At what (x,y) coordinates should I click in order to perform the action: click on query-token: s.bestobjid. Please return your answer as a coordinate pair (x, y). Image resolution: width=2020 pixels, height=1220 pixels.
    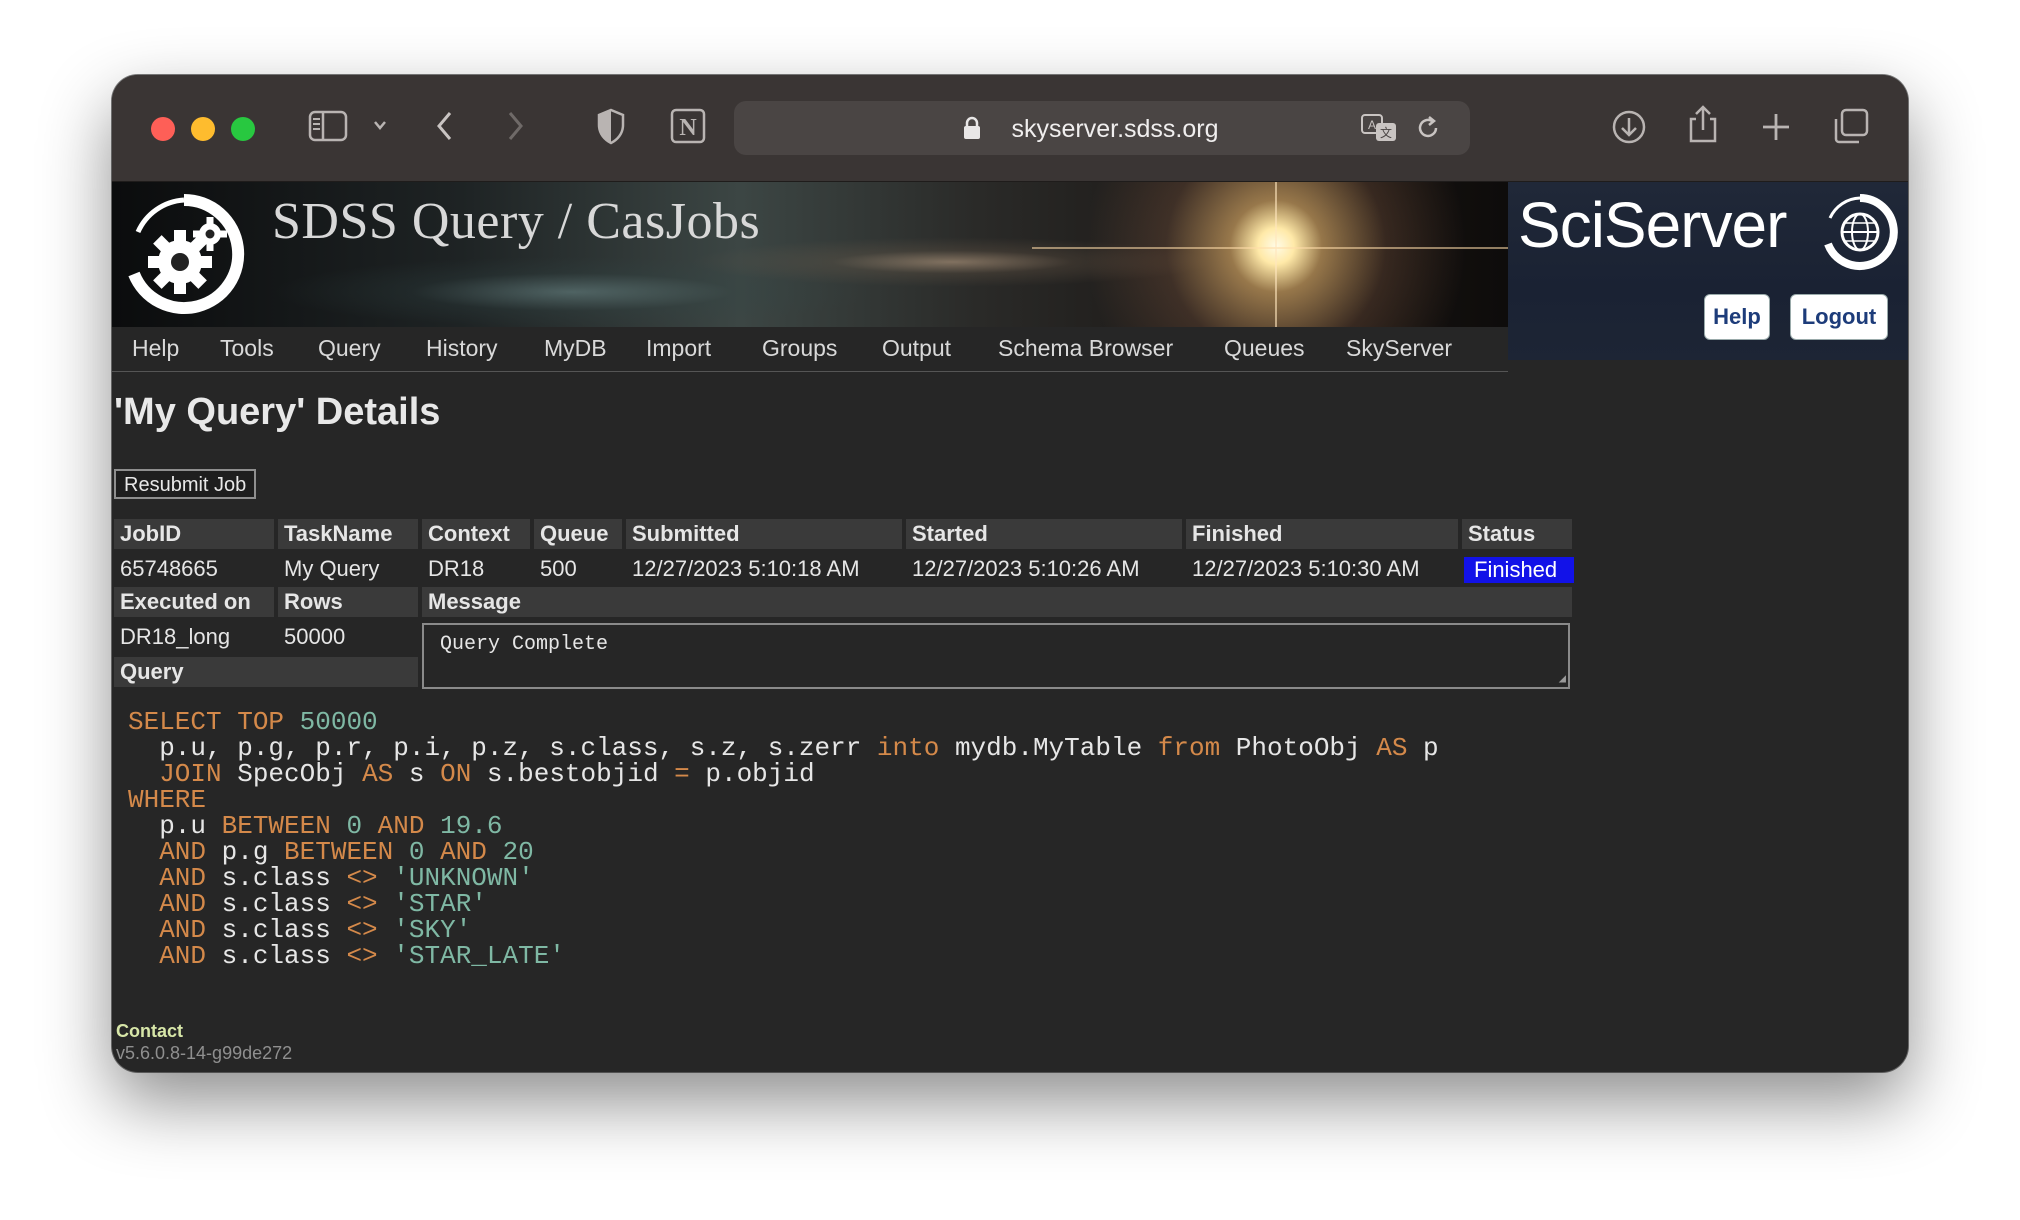
    Looking at the image, I should click on (573, 774).